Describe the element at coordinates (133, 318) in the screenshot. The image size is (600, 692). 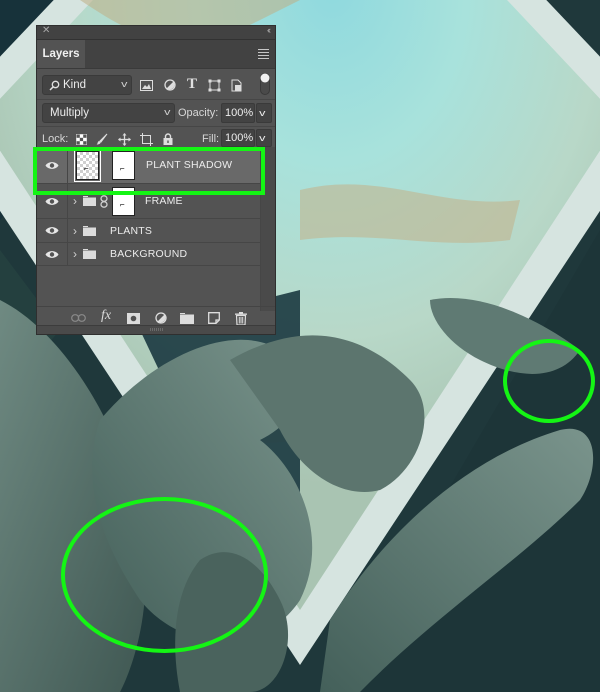
I see `add-mask-icon` at that location.